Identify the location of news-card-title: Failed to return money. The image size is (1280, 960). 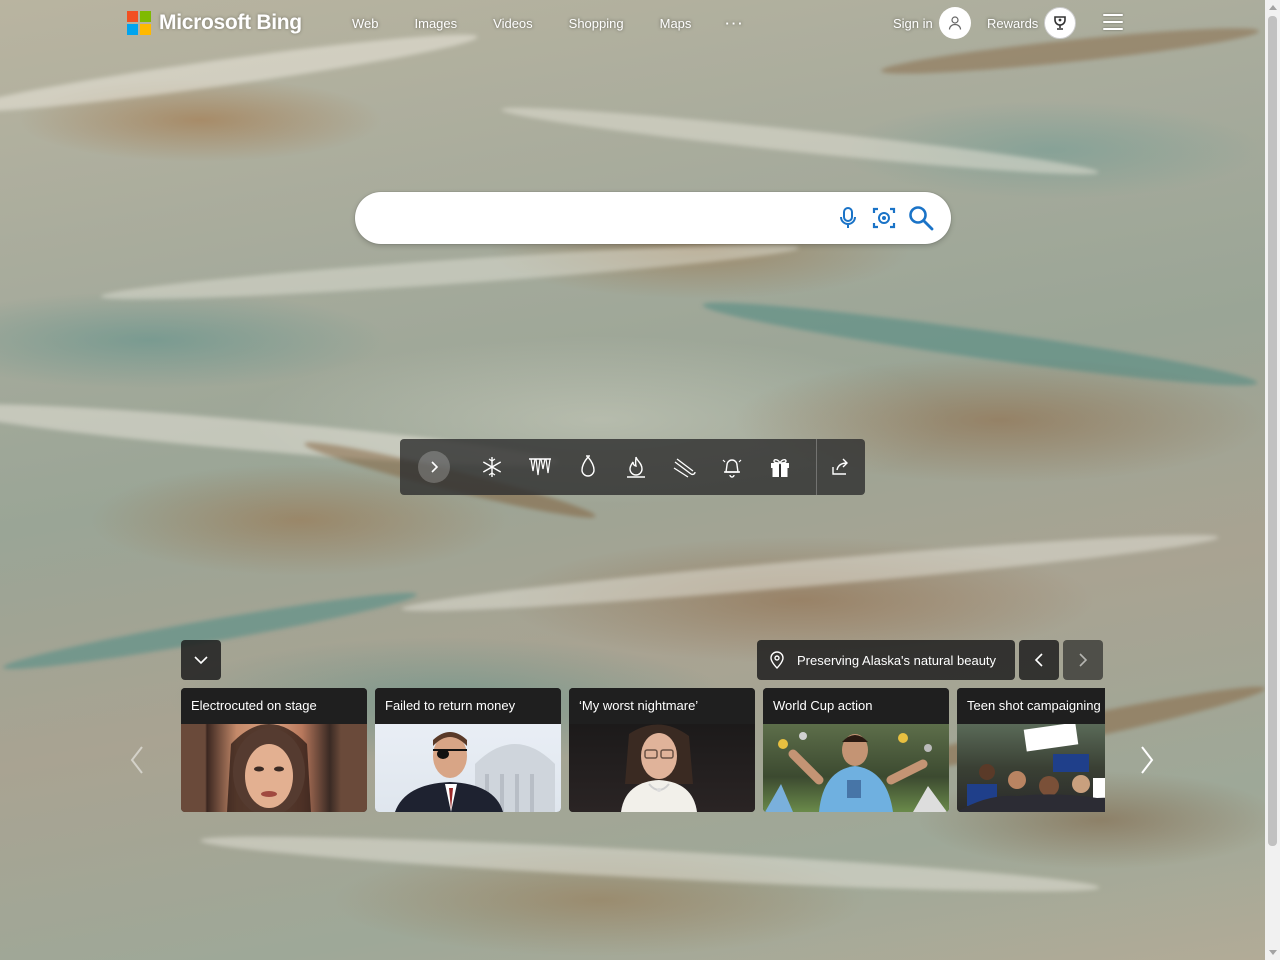
(468, 706).